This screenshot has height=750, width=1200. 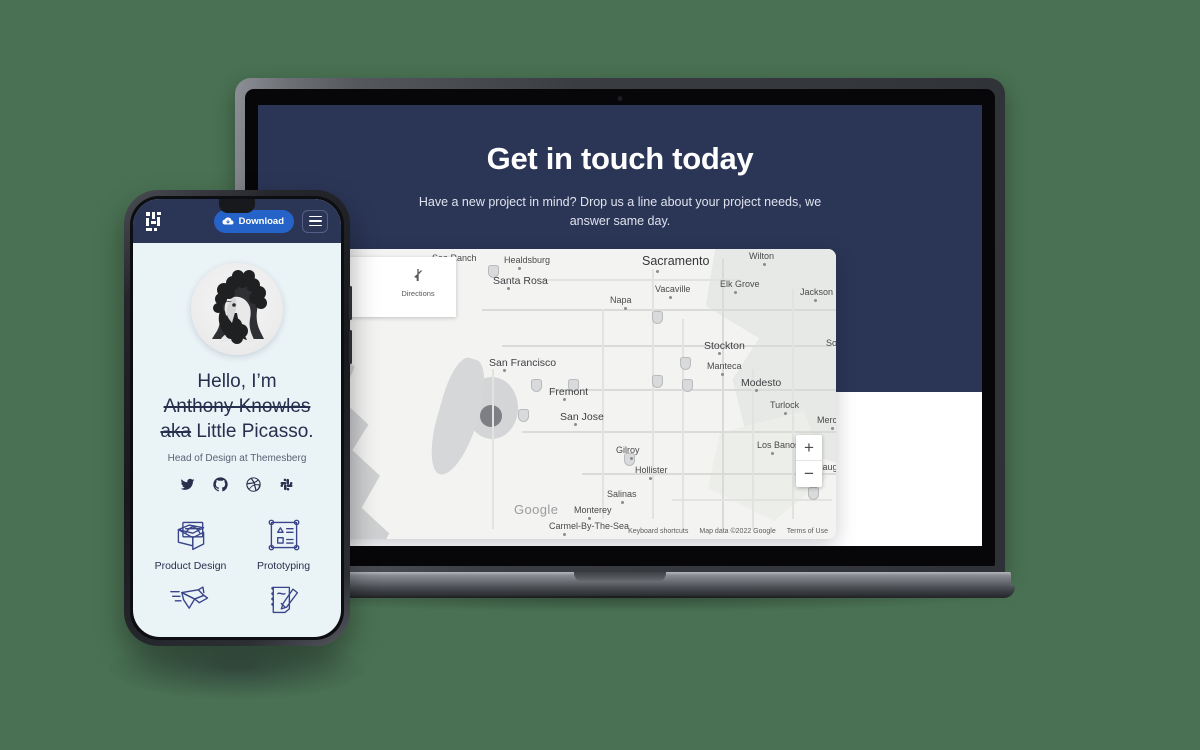 What do you see at coordinates (620, 604) in the screenshot?
I see `laptop-shadow` at bounding box center [620, 604].